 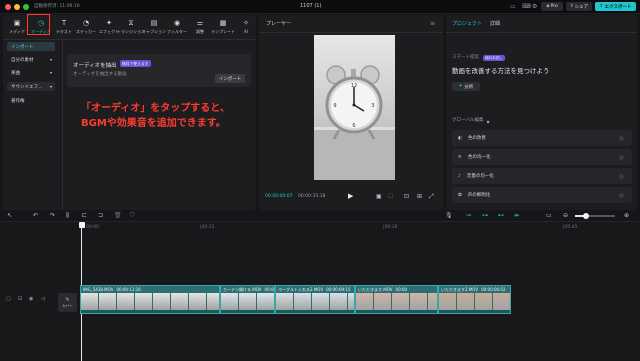 What do you see at coordinates (67, 216) in the screenshot?
I see `split-icon: ⫼` at bounding box center [67, 216].